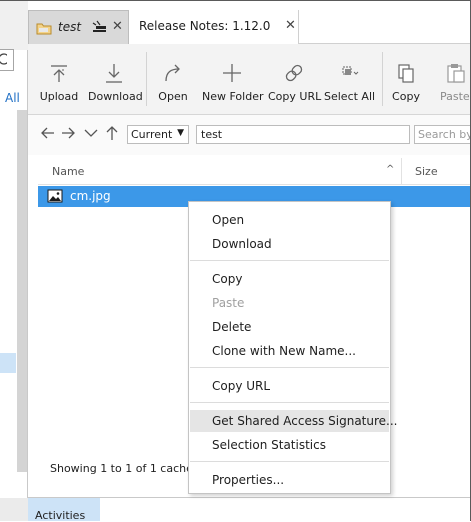  What do you see at coordinates (125, 468) in the screenshot?
I see `status-text: Showing 1 to 1 of 1 cached` at bounding box center [125, 468].